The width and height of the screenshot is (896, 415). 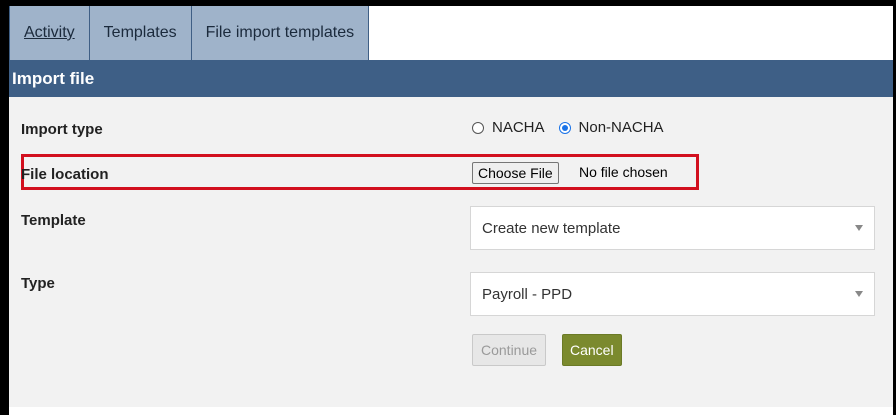 What do you see at coordinates (551, 228) in the screenshot?
I see `template-select-value: Create new template` at bounding box center [551, 228].